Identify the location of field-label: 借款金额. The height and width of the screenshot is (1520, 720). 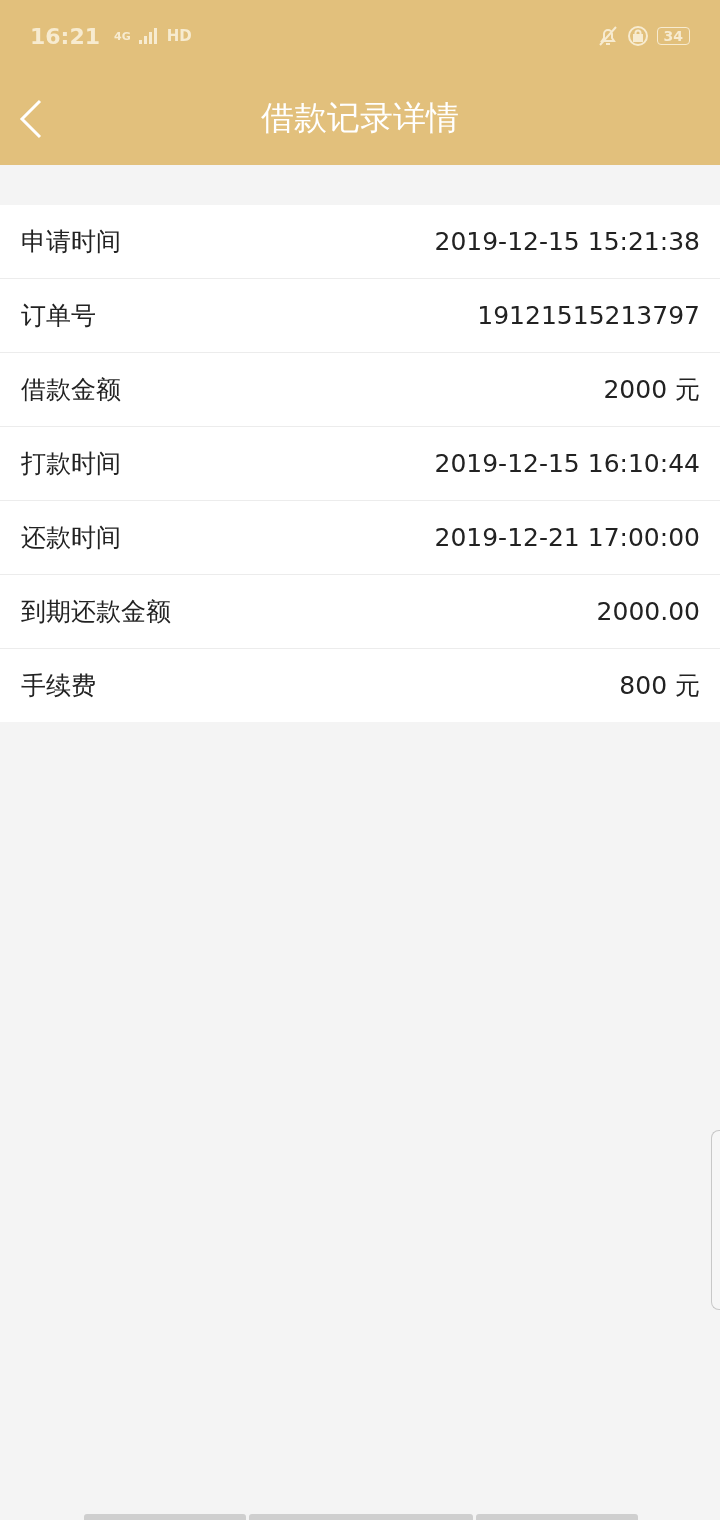
(71, 390).